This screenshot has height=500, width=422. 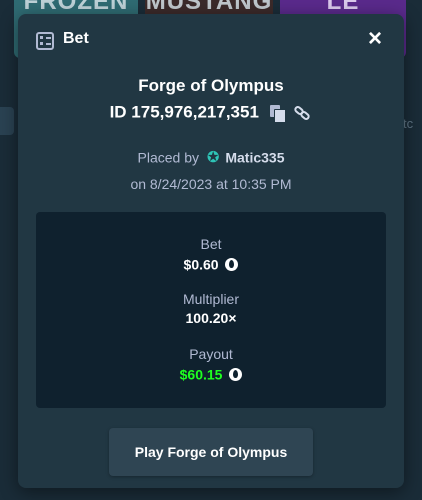 I want to click on vip-star-icon: ✪, so click(x=213, y=158).